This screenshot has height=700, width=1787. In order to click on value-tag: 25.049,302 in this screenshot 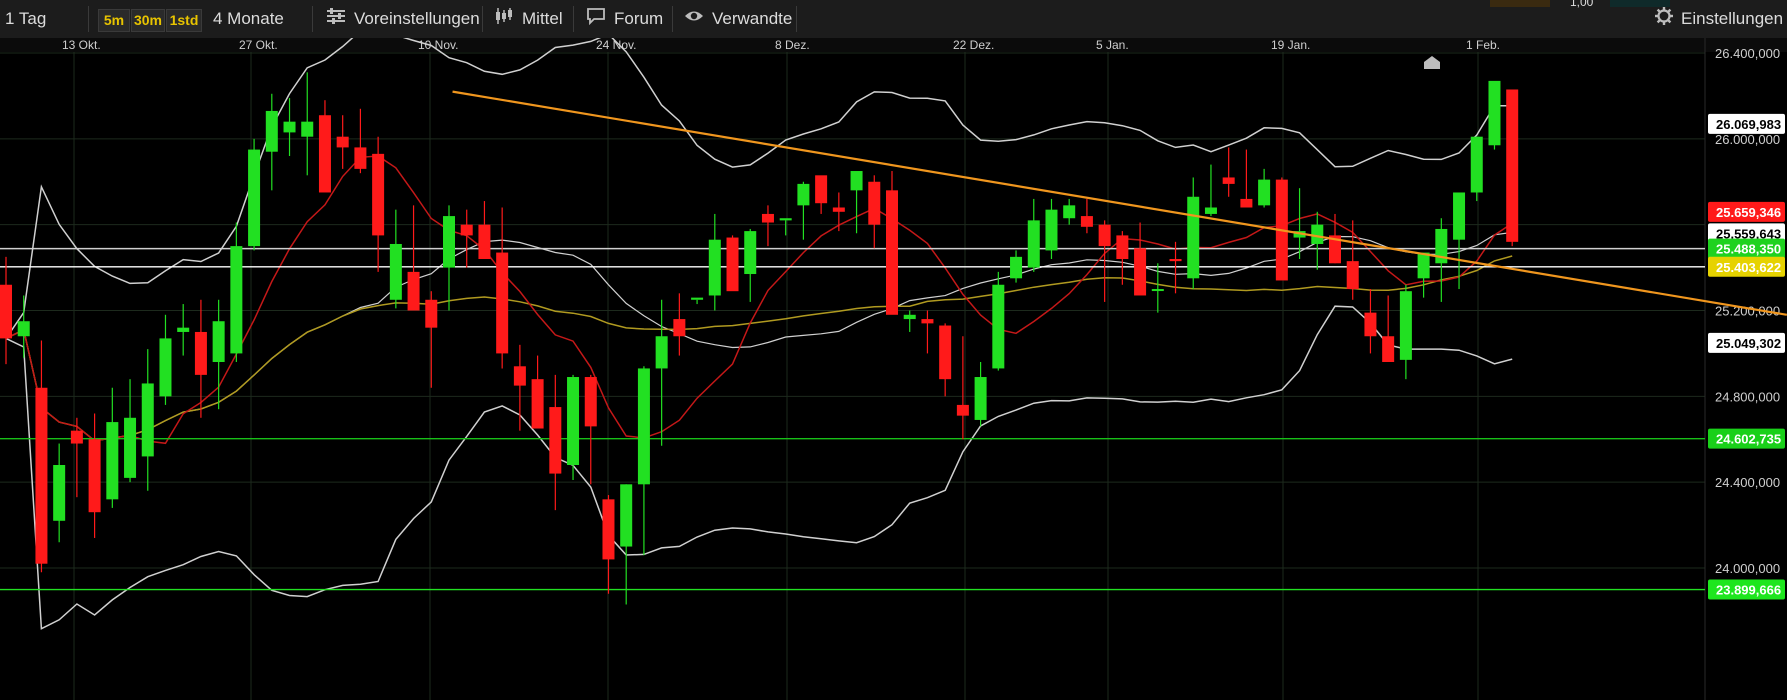, I will do `click(1748, 343)`.